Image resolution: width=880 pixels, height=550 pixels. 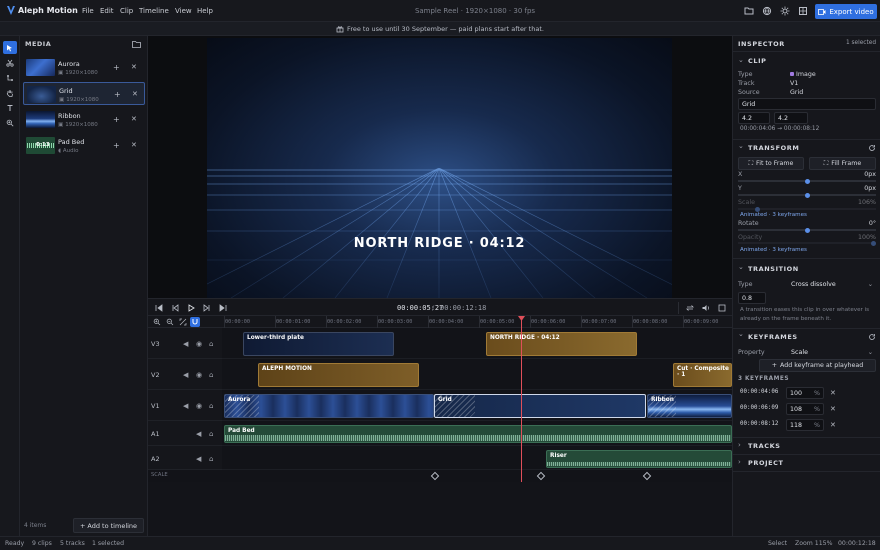 I want to click on folder-icon, so click(x=749, y=11).